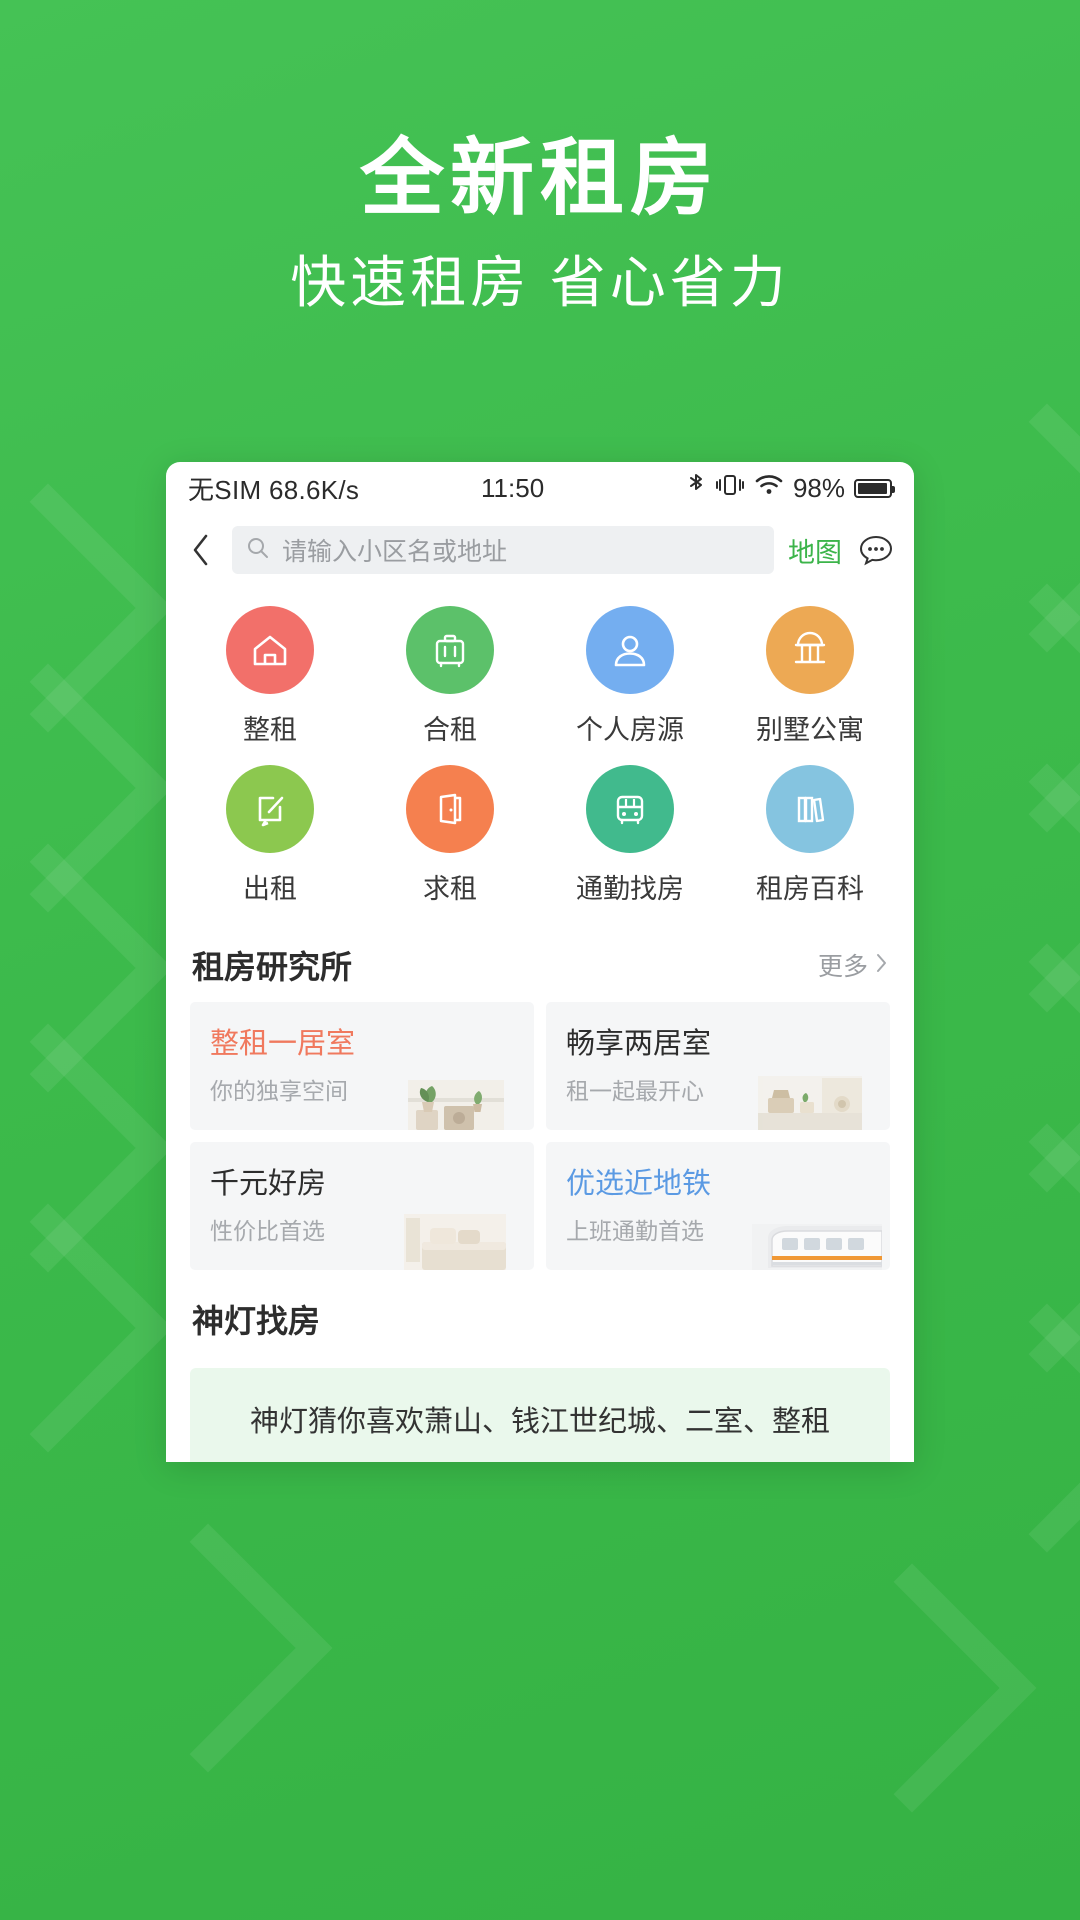  I want to click on grid-item-label: 整租, so click(270, 730).